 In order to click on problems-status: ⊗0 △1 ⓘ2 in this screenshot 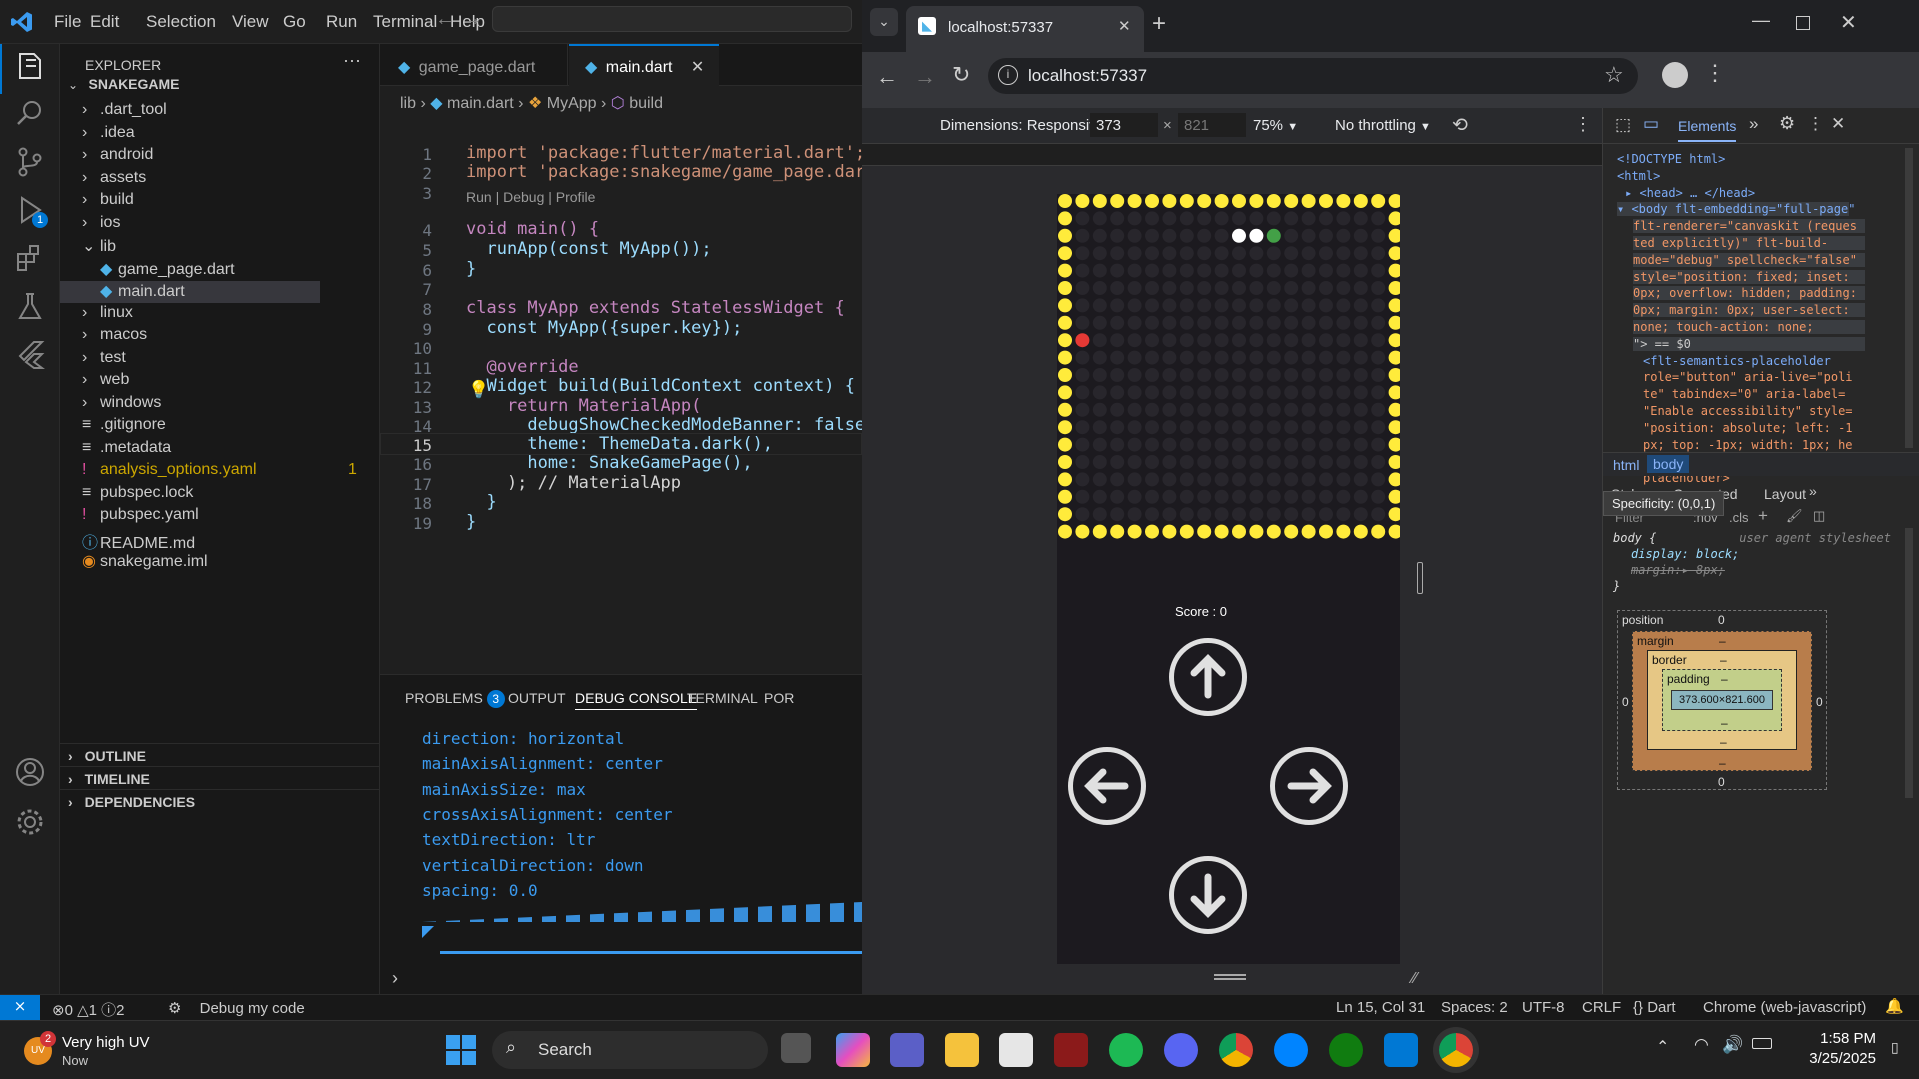, I will do `click(88, 1009)`.